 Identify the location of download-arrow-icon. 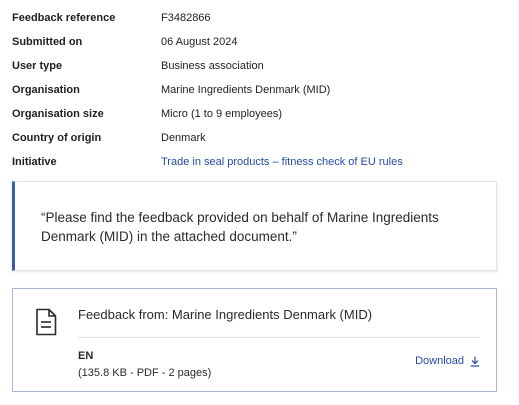
(475, 361).